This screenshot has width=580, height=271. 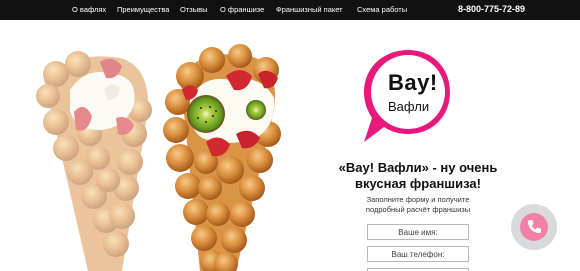 What do you see at coordinates (418, 167) in the screenshot?
I see `hero-headline-line-1: «Вау! Вафли» - ну очень` at bounding box center [418, 167].